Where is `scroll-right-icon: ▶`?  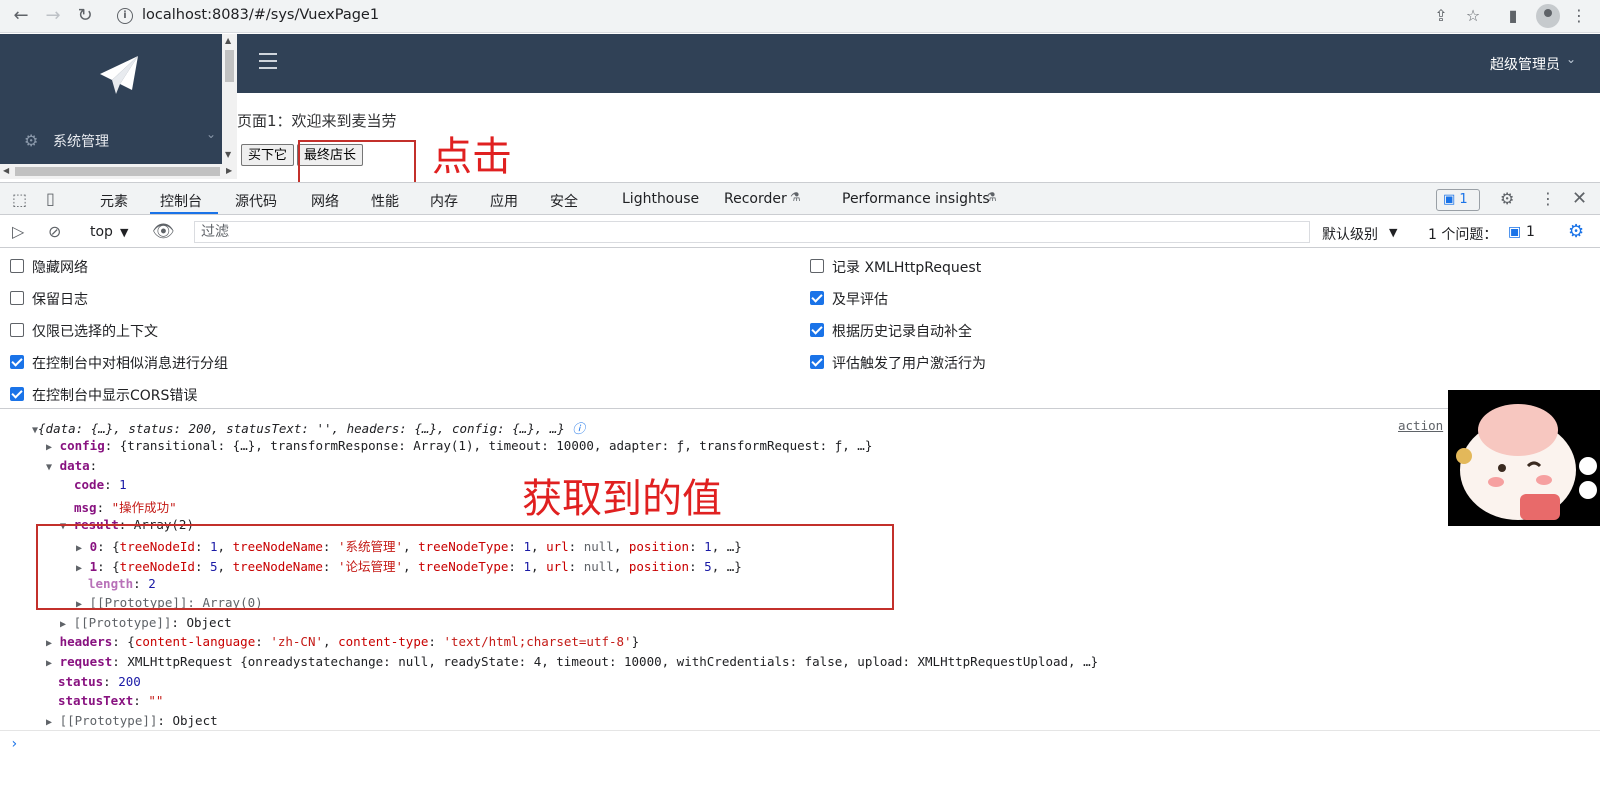 scroll-right-icon: ▶ is located at coordinates (229, 170).